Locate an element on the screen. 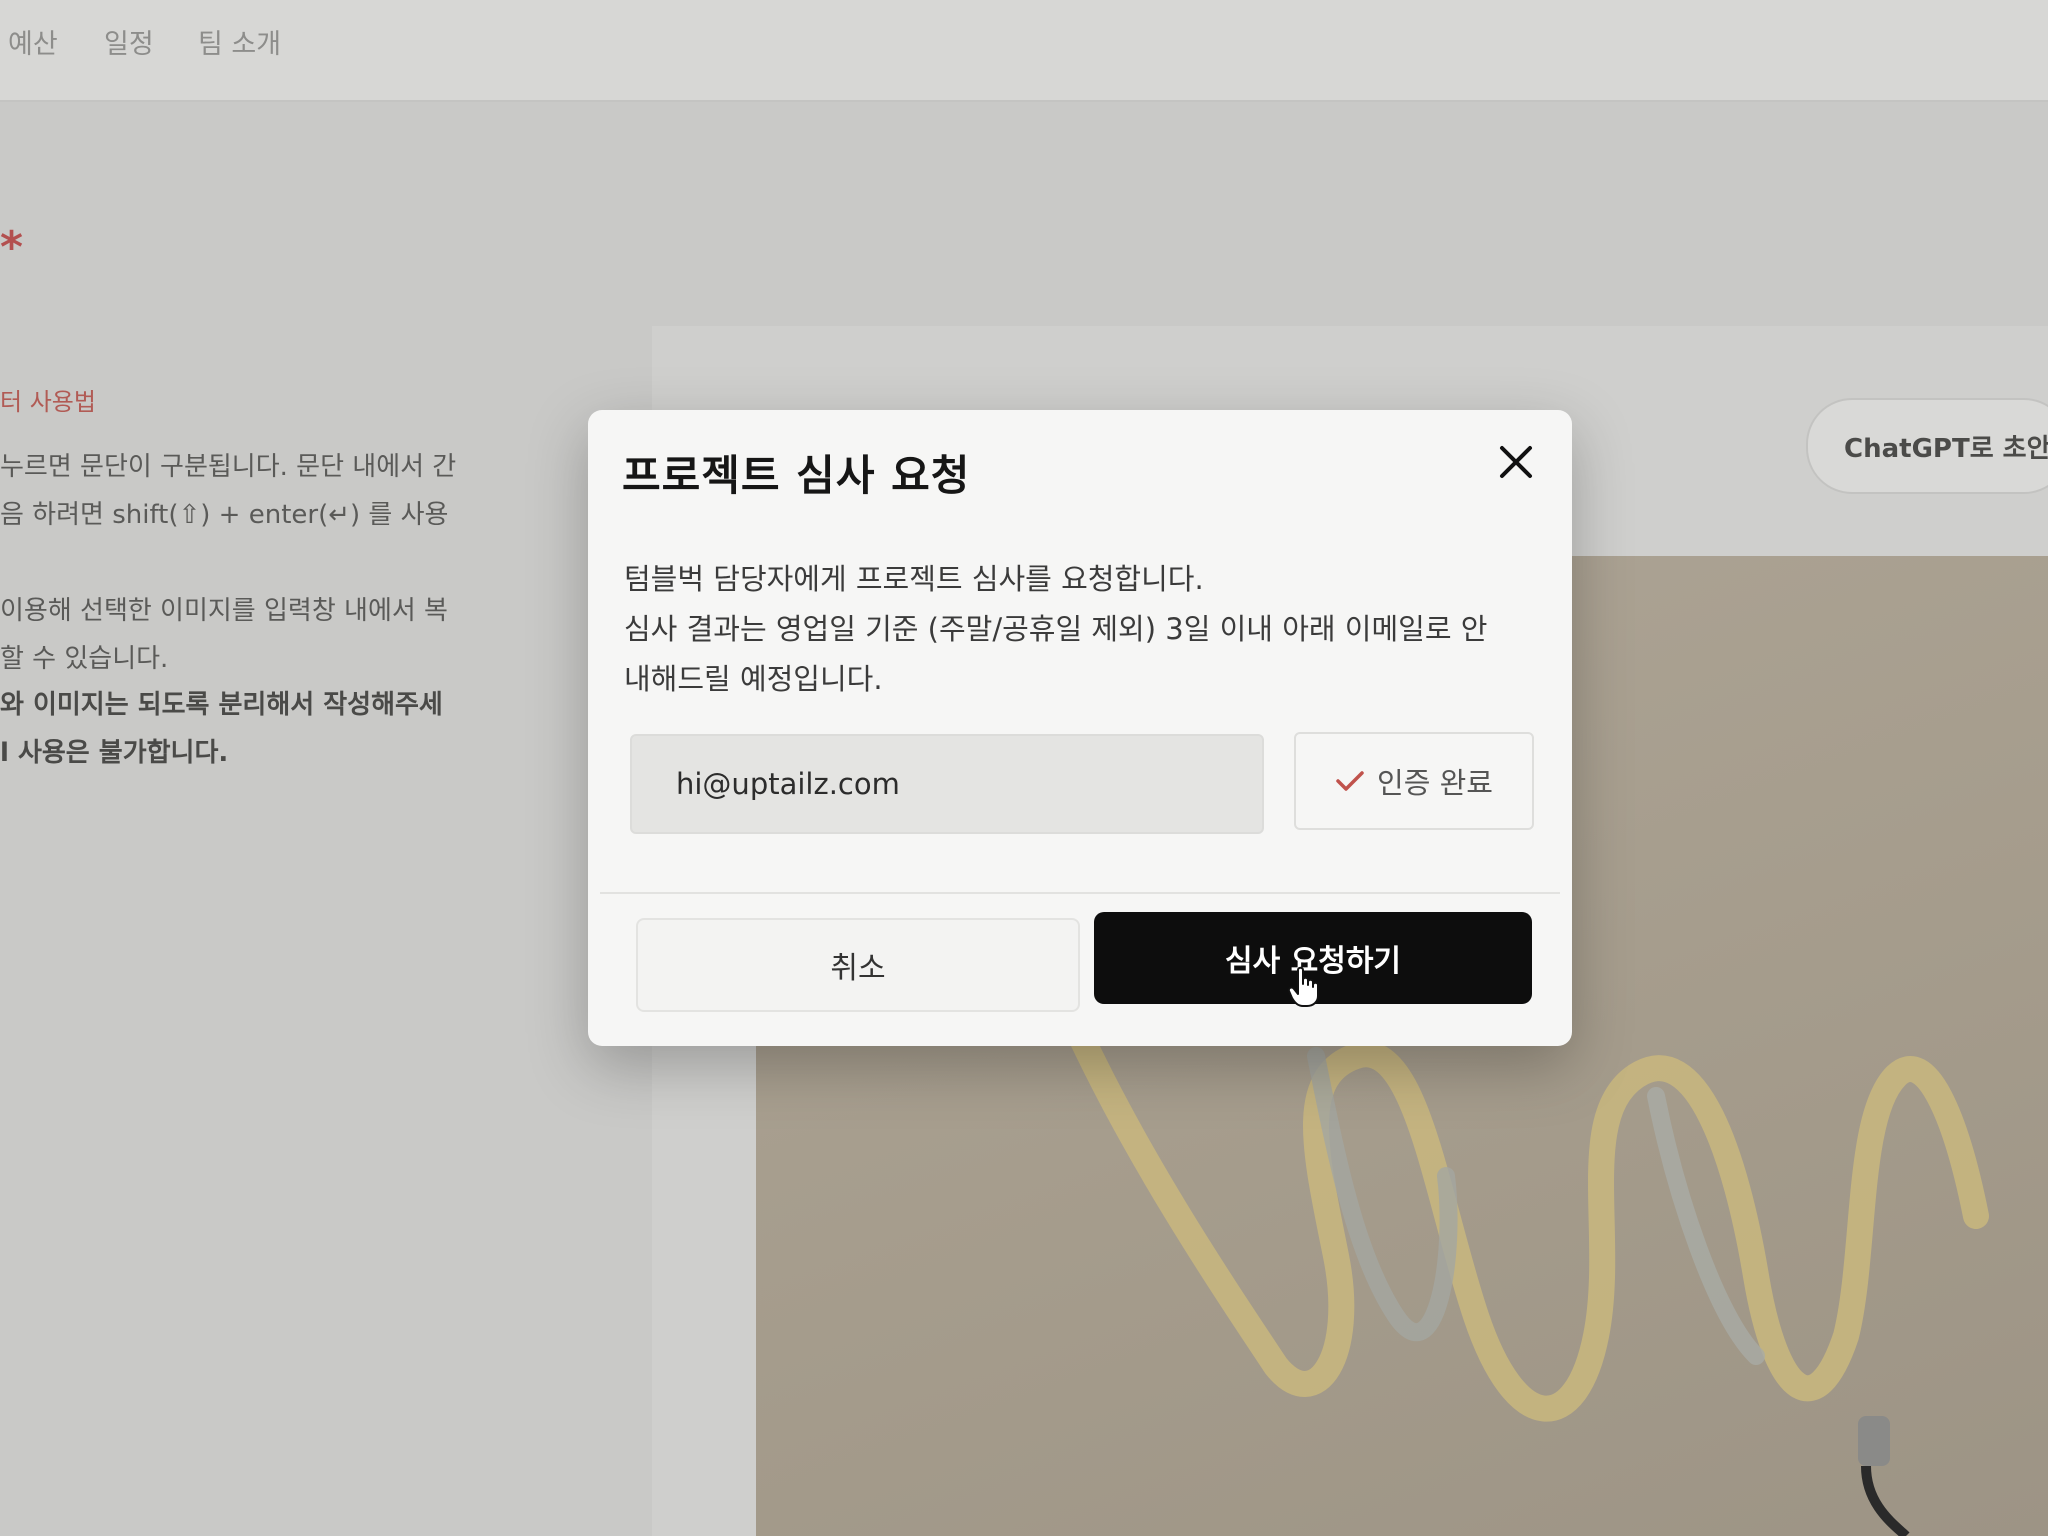 The height and width of the screenshot is (1536, 2048). editor-help-line: l 사용은 불가합니다. is located at coordinates (114, 753).